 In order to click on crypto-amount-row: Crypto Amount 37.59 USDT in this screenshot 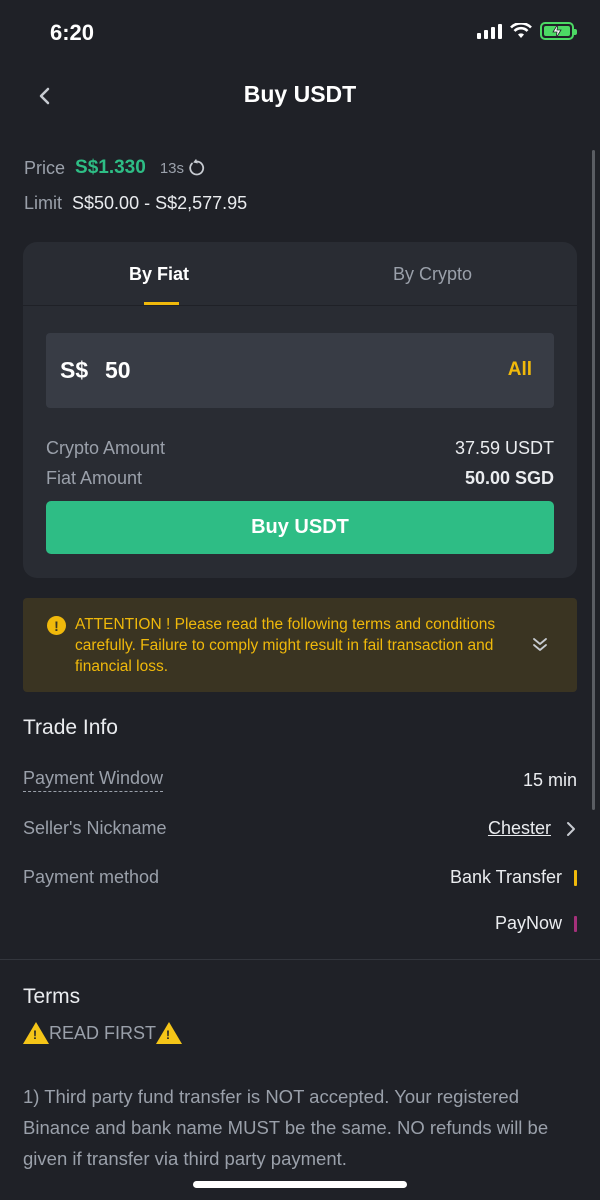, I will do `click(300, 448)`.